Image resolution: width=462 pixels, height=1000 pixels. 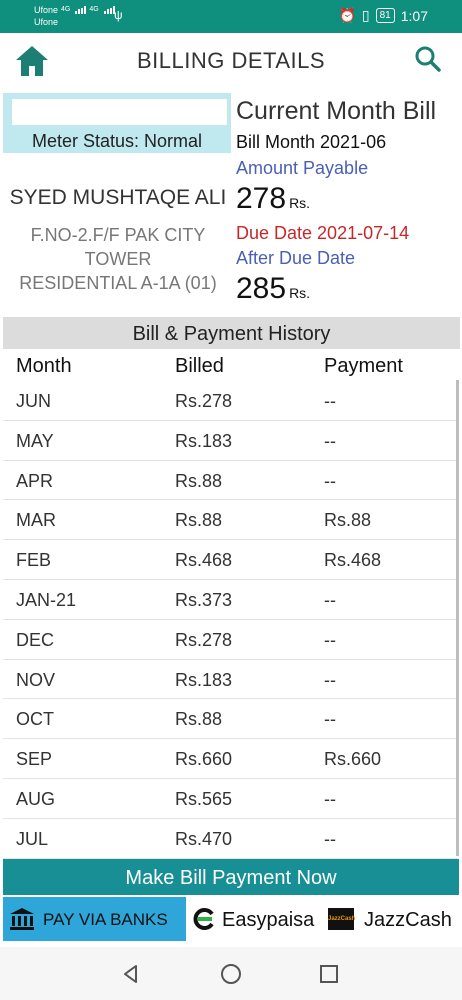 What do you see at coordinates (44, 366) in the screenshot?
I see `column-header-month: Month` at bounding box center [44, 366].